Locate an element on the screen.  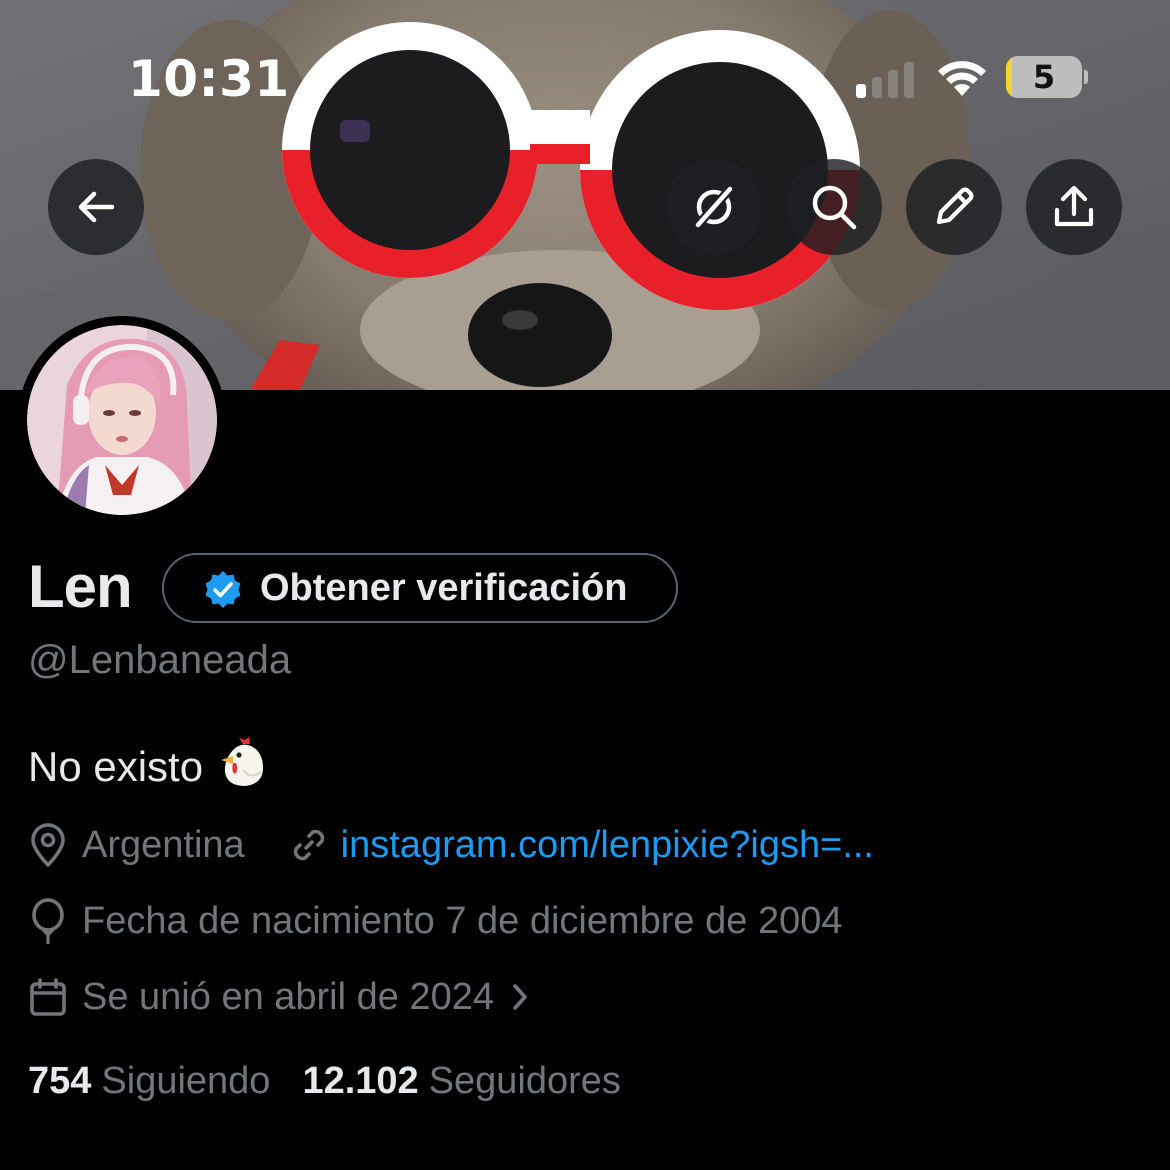
balloon-icon is located at coordinates (48, 921).